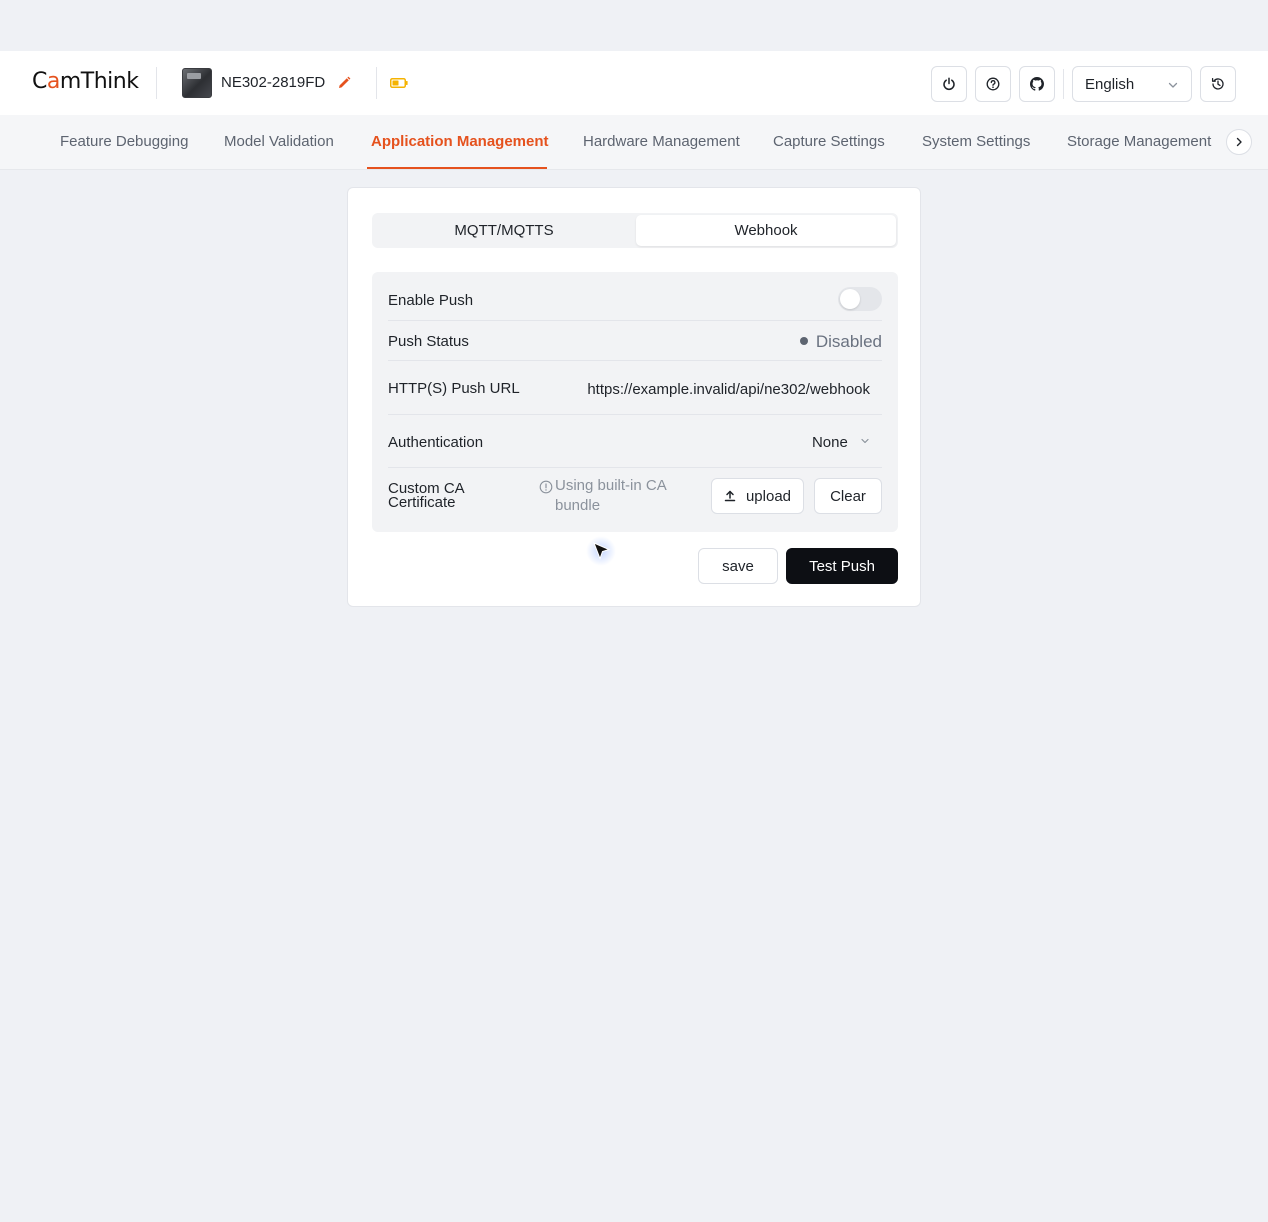 This screenshot has width=1268, height=1222. I want to click on logo-text-rest: mThink, so click(99, 81).